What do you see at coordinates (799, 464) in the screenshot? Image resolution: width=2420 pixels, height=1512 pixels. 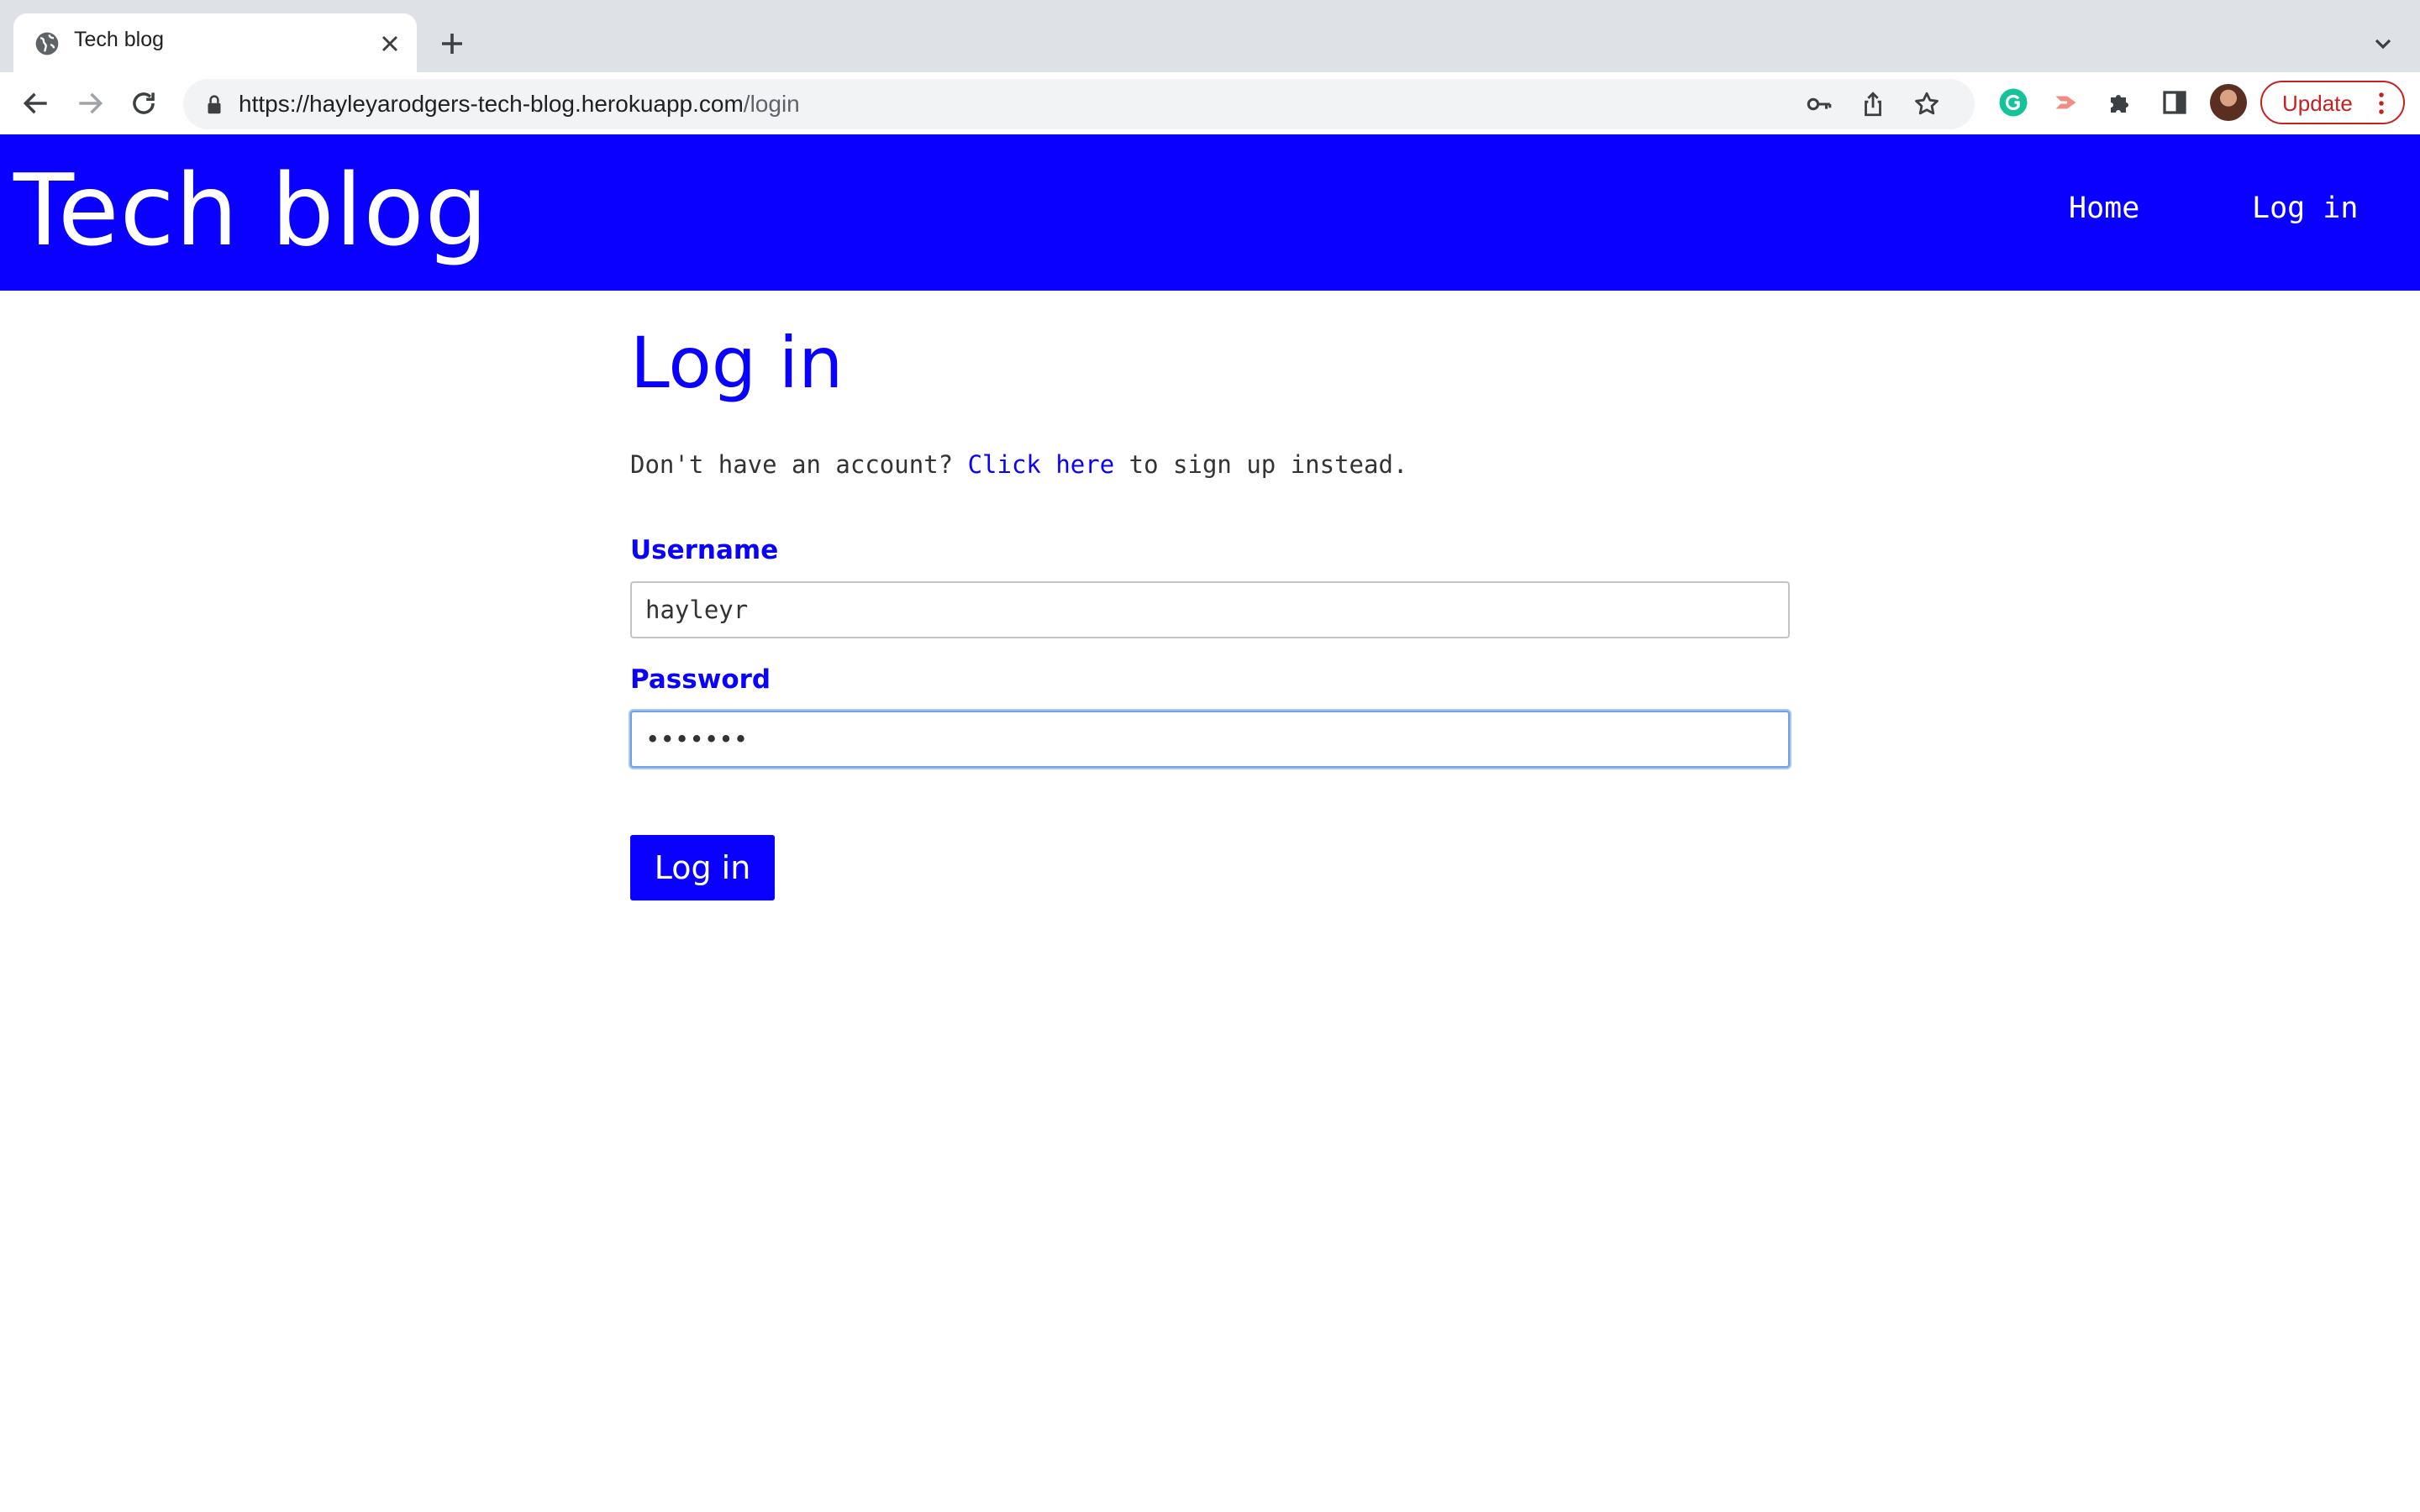 I see `signup-prompt-before: Don't have an account?` at bounding box center [799, 464].